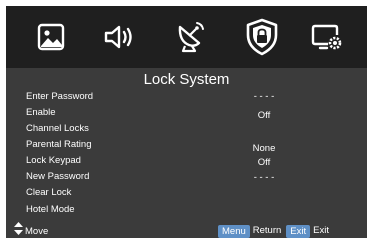 Image resolution: width=373 pixels, height=244 pixels. Describe the element at coordinates (49, 192) in the screenshot. I see `menu-item-label: Clear Lock` at that location.